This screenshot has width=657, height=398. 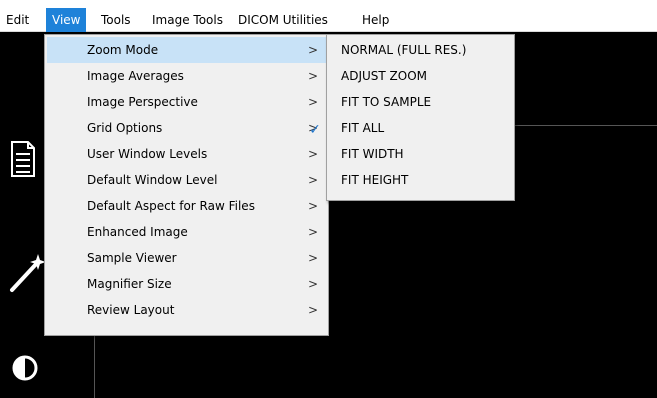 What do you see at coordinates (420, 154) in the screenshot?
I see `submenu-item-fit-width: FIT WIDTH` at bounding box center [420, 154].